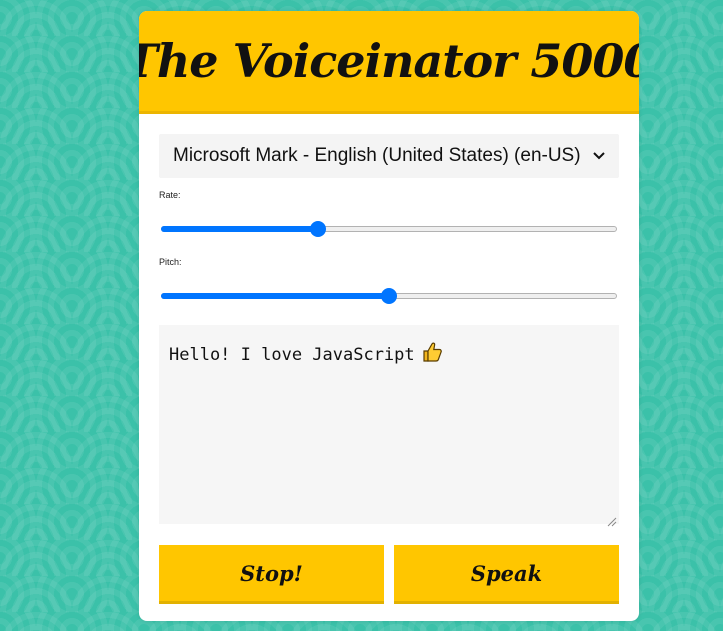 The image size is (723, 631). What do you see at coordinates (170, 195) in the screenshot?
I see `rate-label: Rate:` at bounding box center [170, 195].